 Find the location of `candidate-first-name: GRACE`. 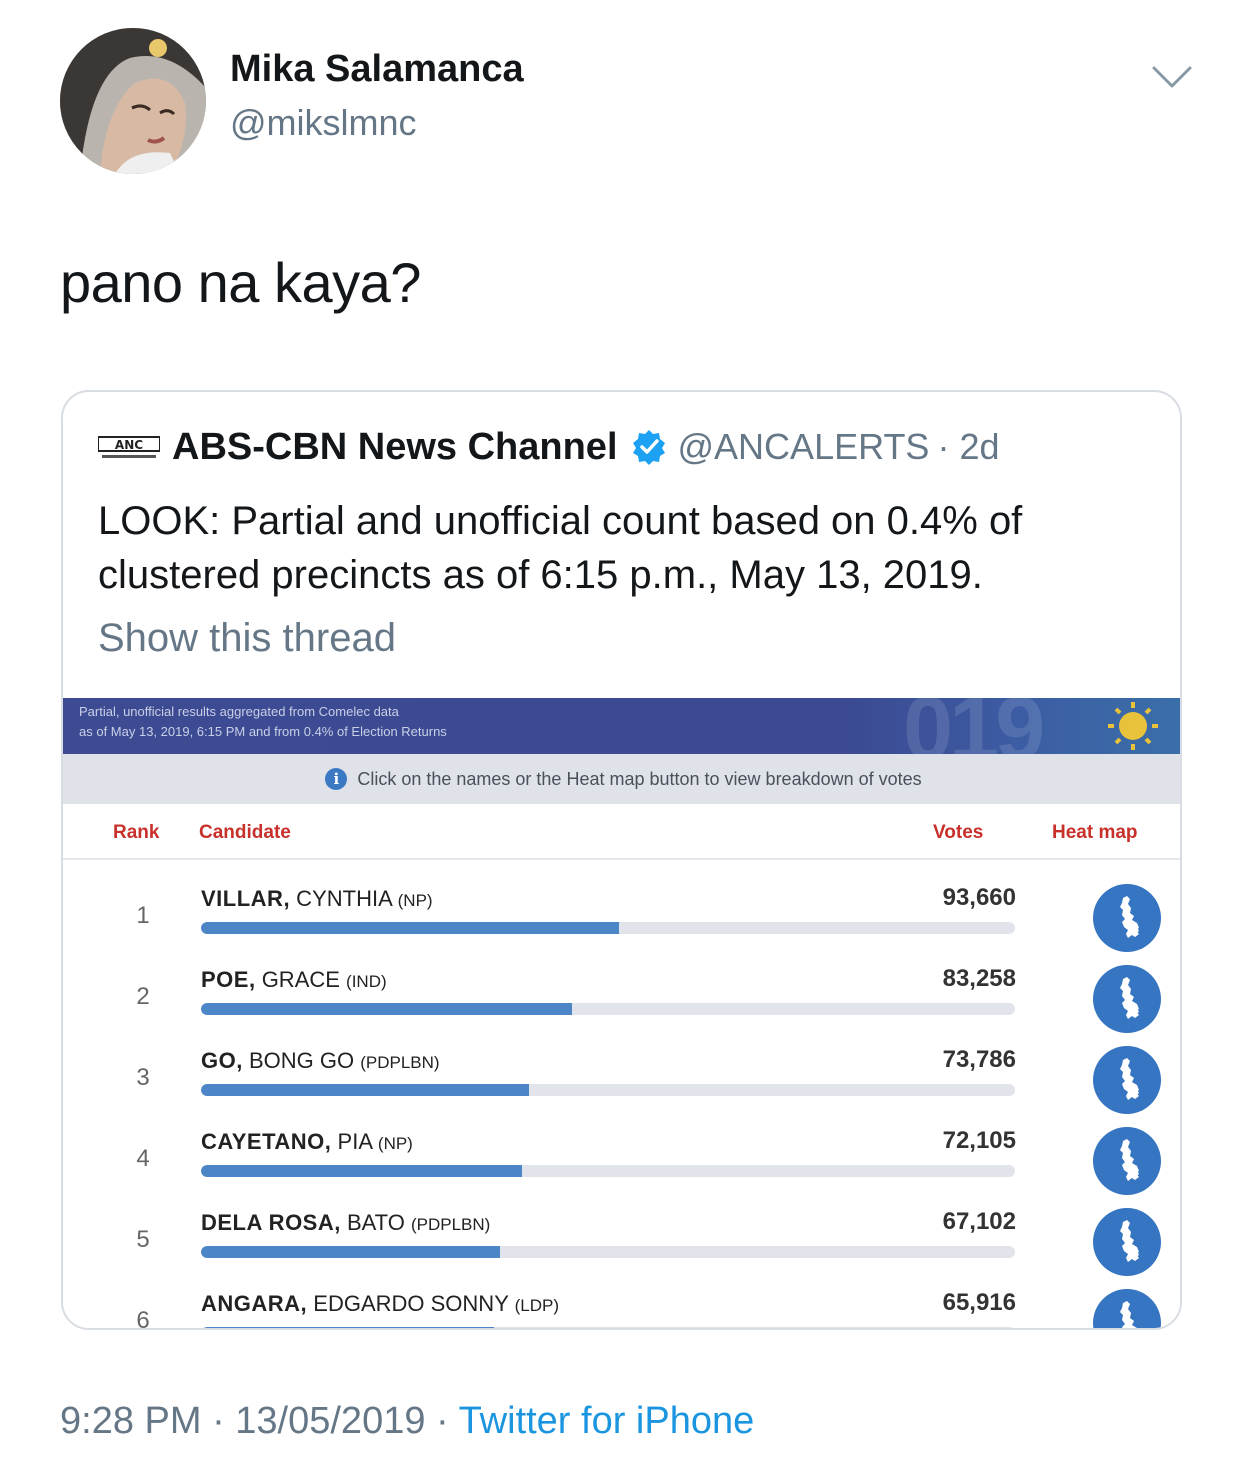

candidate-first-name: GRACE is located at coordinates (301, 979).